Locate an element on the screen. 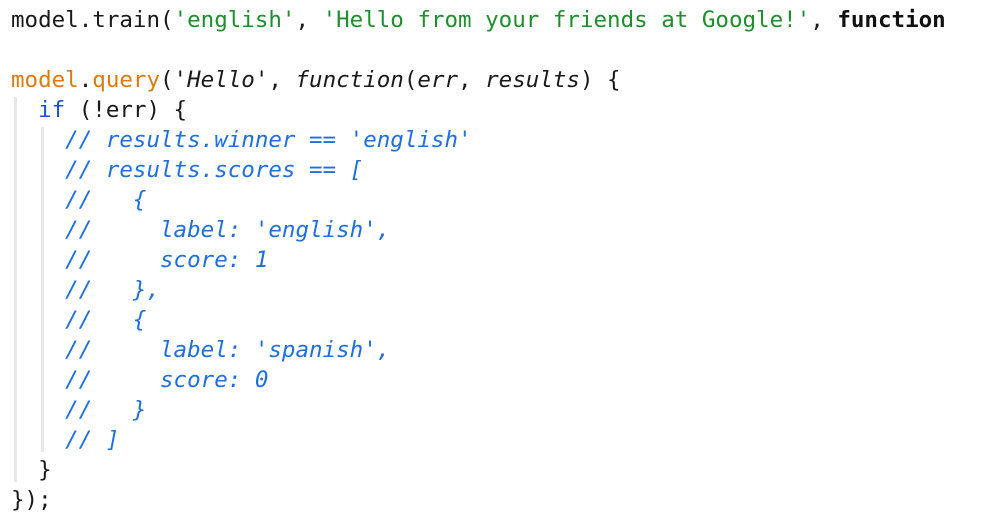 The height and width of the screenshot is (522, 988). code-line: if (!err) { is located at coordinates (99, 110).